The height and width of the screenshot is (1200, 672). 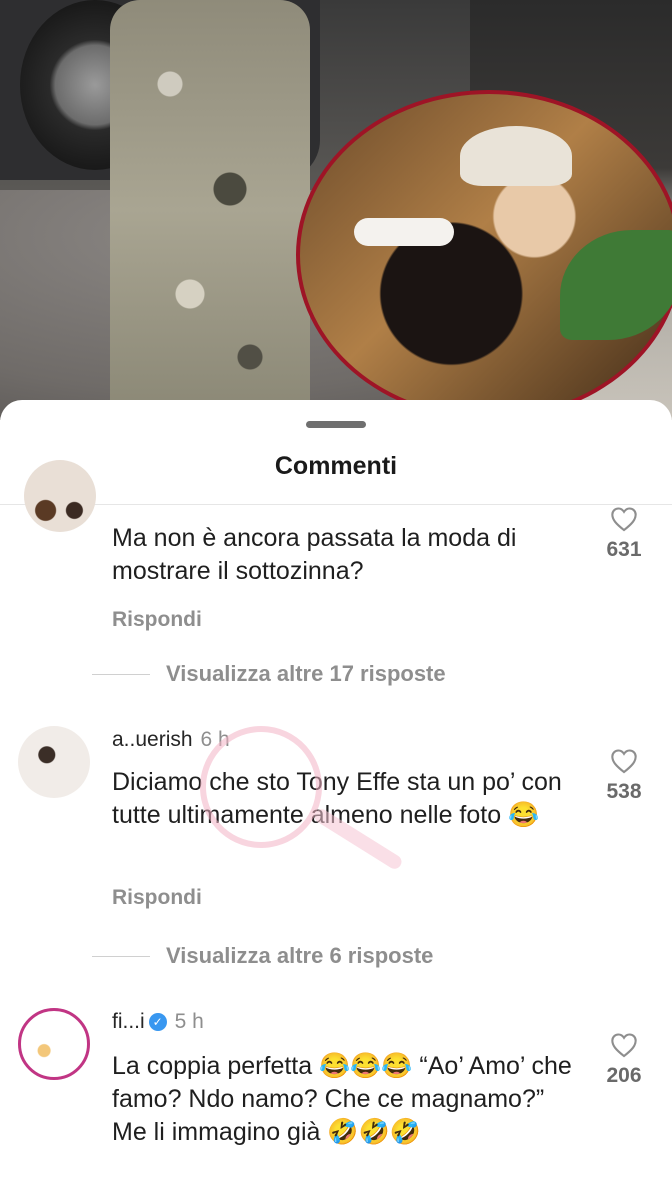 What do you see at coordinates (152, 739) in the screenshot?
I see `username-text: a..uerish` at bounding box center [152, 739].